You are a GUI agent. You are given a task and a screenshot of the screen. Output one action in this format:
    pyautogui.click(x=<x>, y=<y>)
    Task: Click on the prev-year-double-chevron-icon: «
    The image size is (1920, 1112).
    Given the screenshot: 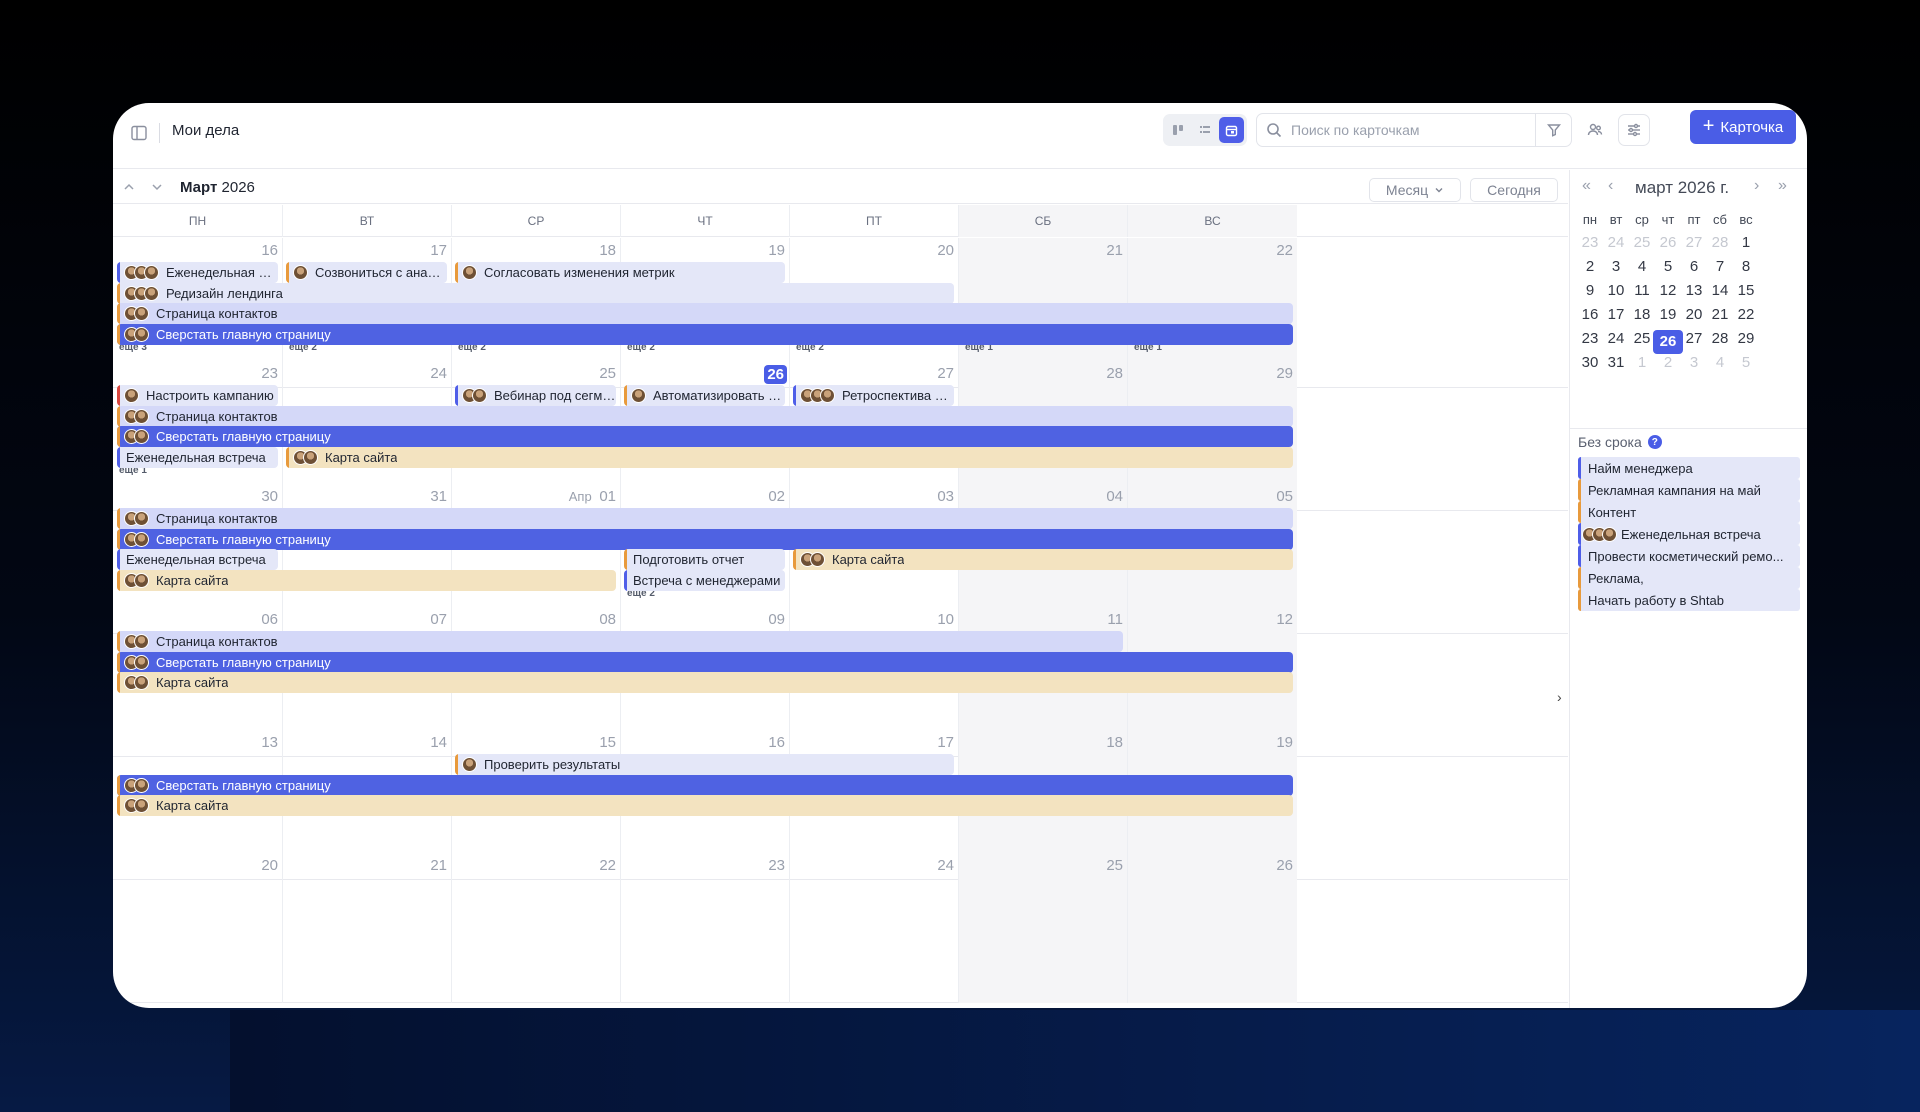 What is the action you would take?
    pyautogui.click(x=1586, y=186)
    